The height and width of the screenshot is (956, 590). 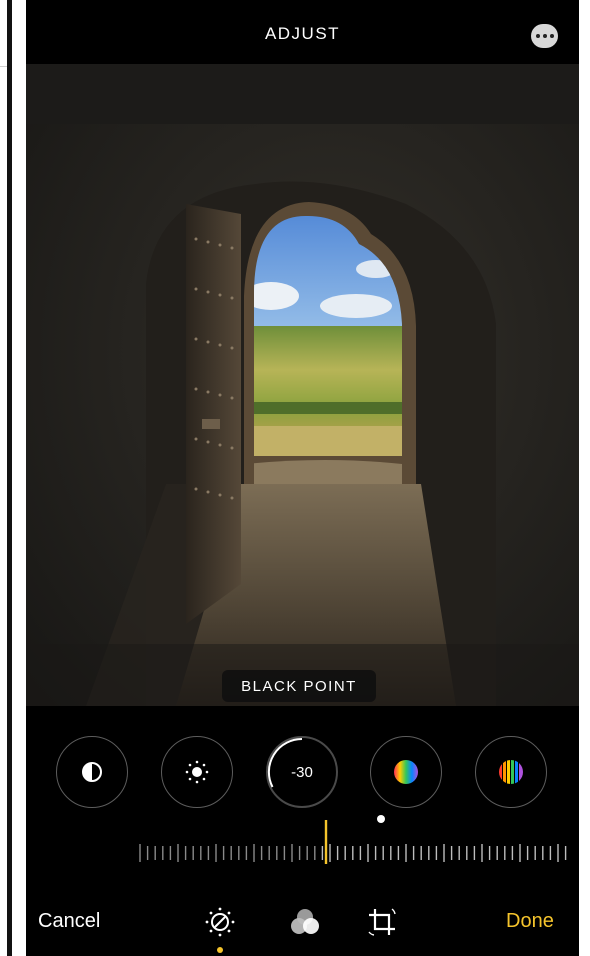 I want to click on saturation-tool, so click(x=406, y=772).